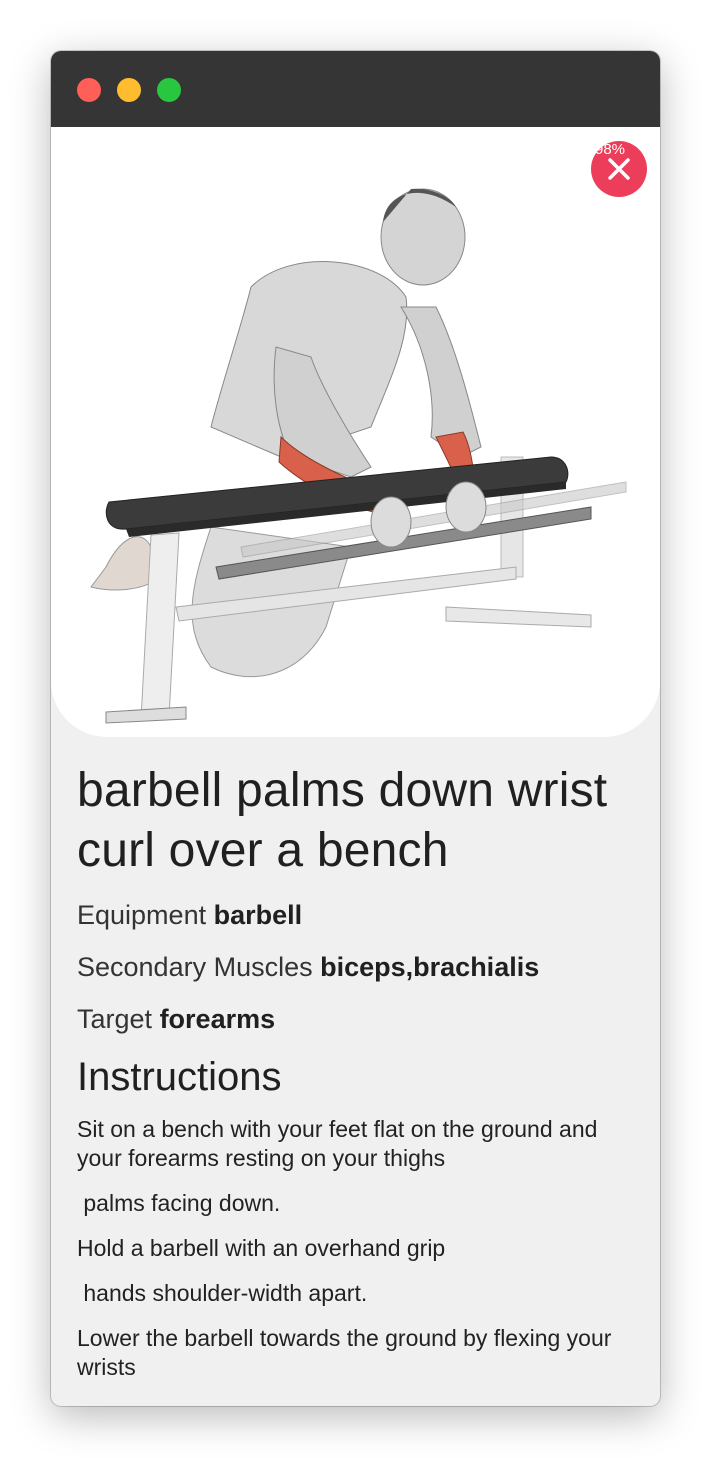  Describe the element at coordinates (430, 967) in the screenshot. I see `secondary-muscles-value: biceps,brachialis` at that location.